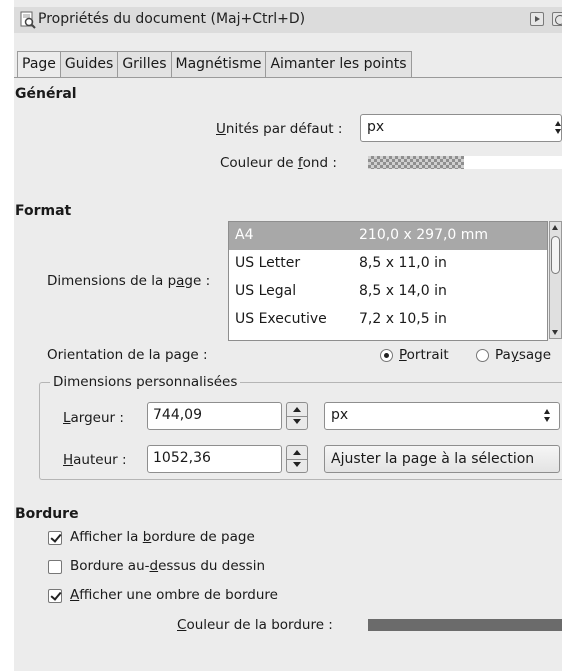  What do you see at coordinates (28, 20) in the screenshot?
I see `document-properties-icon` at bounding box center [28, 20].